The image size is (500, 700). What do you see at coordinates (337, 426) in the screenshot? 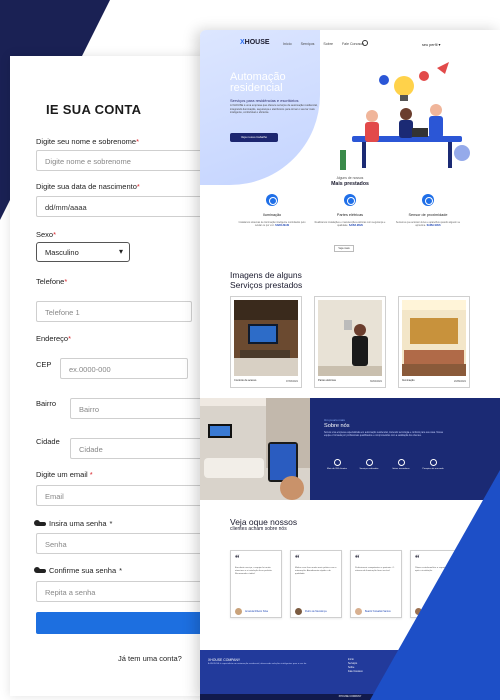
I see `about-title: Sobre nós` at bounding box center [337, 426].